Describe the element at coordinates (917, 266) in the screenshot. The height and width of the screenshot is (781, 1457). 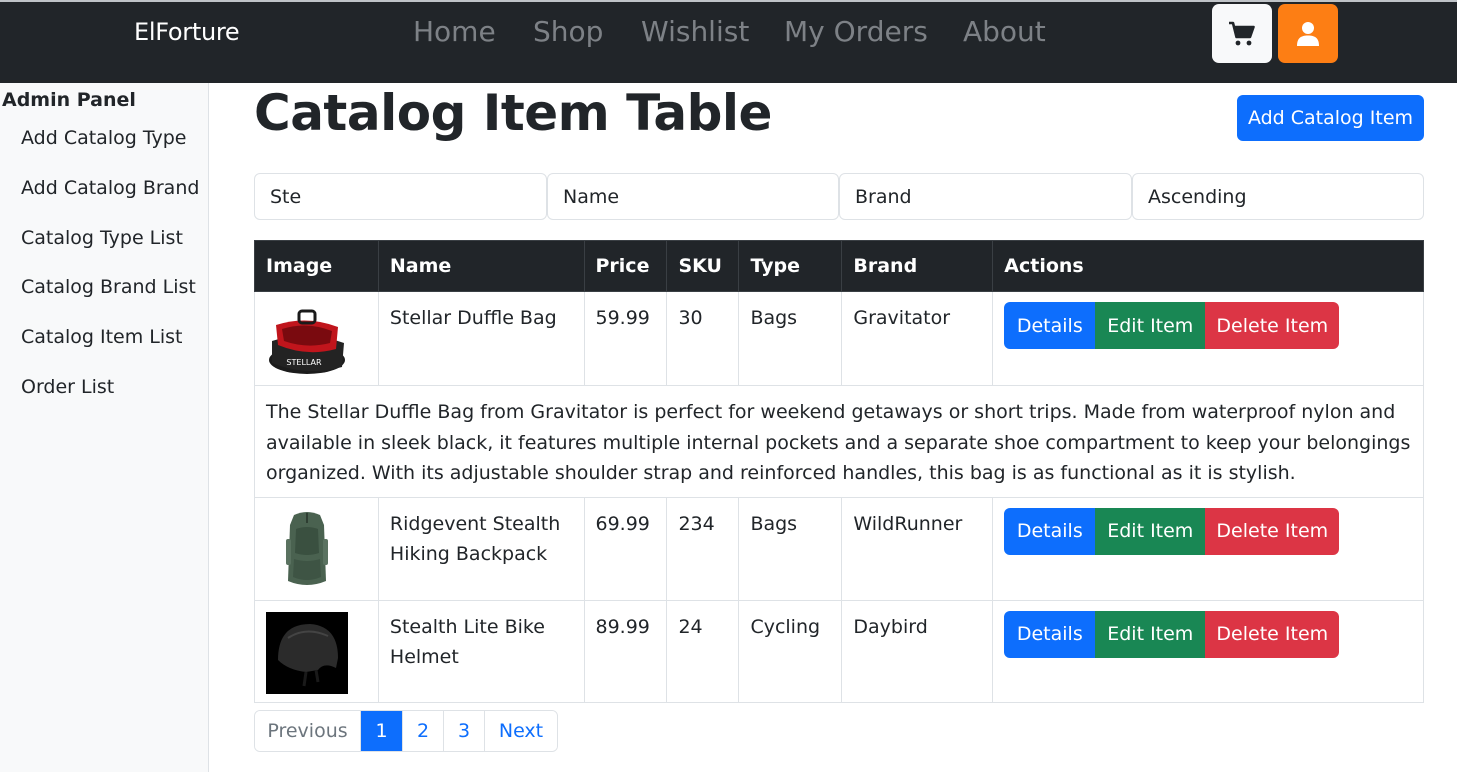
I see `column-header-brand: Brand` at that location.